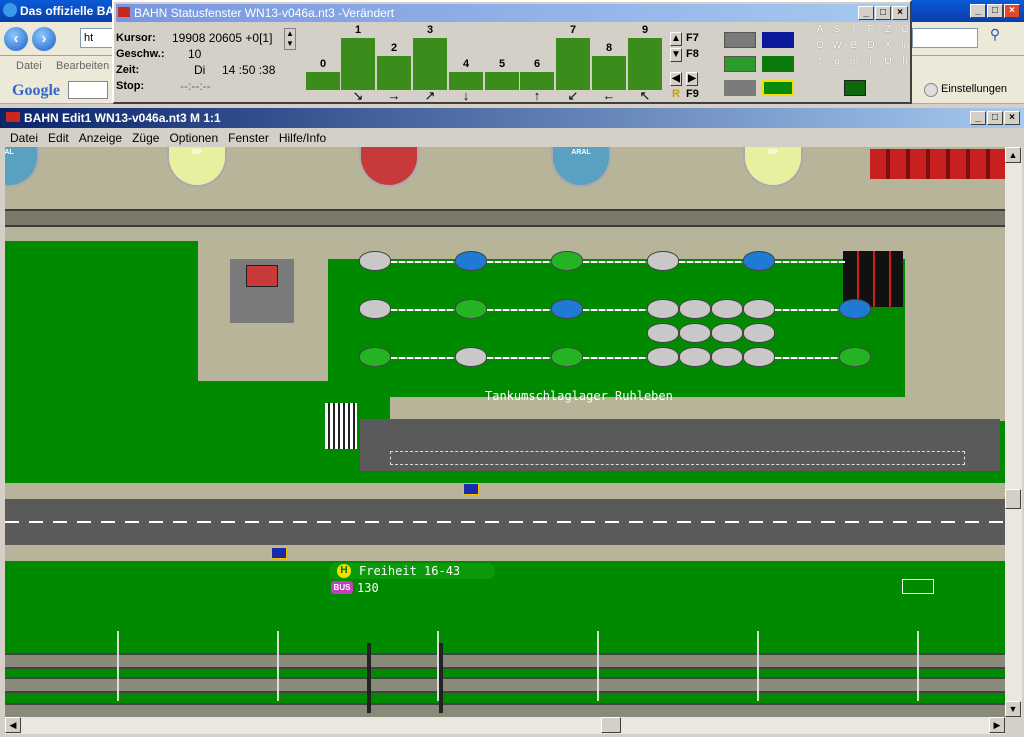 This screenshot has width=1024, height=737. Describe the element at coordinates (82, 66) in the screenshot. I see `browser-menu-bearbeiten: Bearbeiten` at that location.